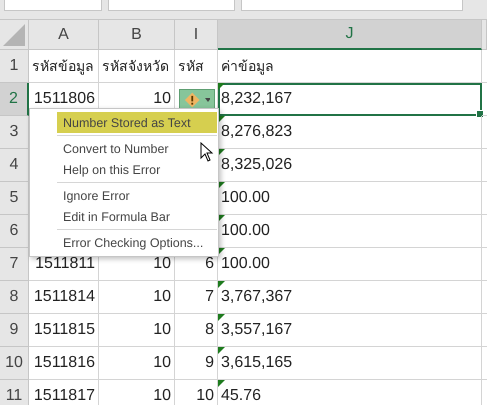 Image resolution: width=487 pixels, height=405 pixels. What do you see at coordinates (350, 297) in the screenshot?
I see `table-cell: 3,767,367` at bounding box center [350, 297].